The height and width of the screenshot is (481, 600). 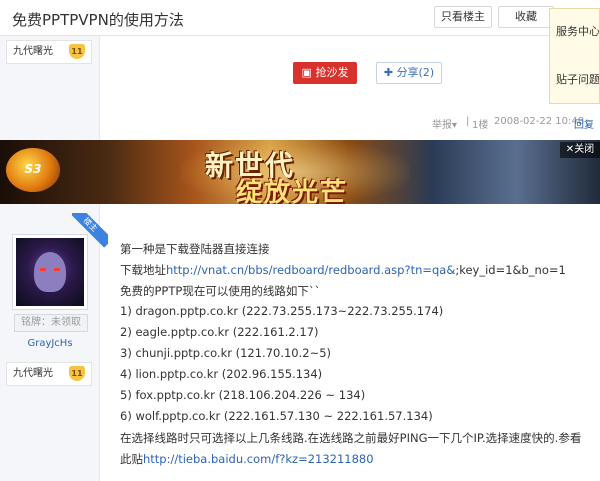 I want to click on grab-sofa-button: ▣ 抢沙发, so click(x=325, y=73).